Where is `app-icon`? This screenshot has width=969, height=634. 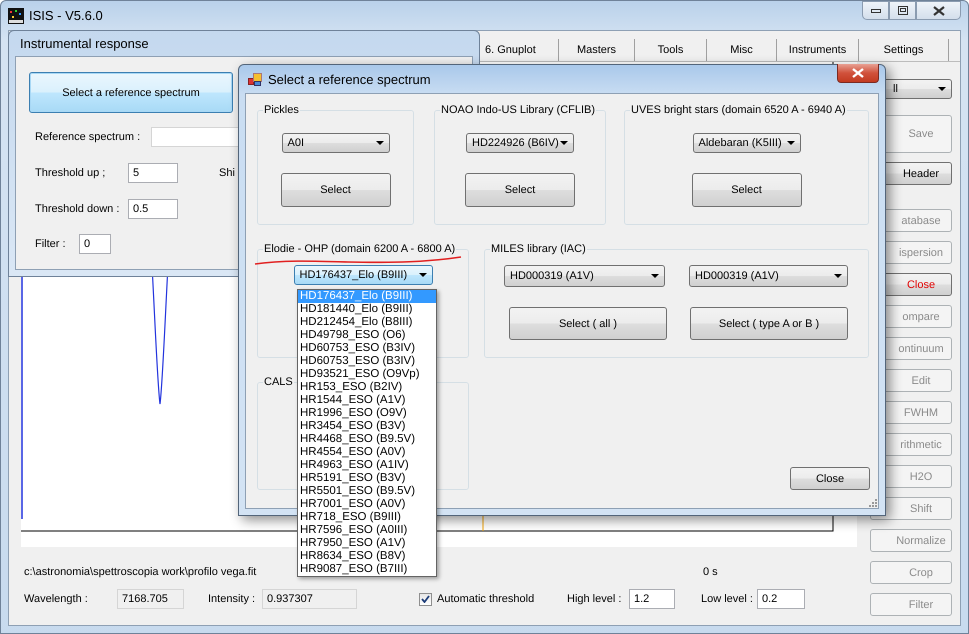
app-icon is located at coordinates (16, 16).